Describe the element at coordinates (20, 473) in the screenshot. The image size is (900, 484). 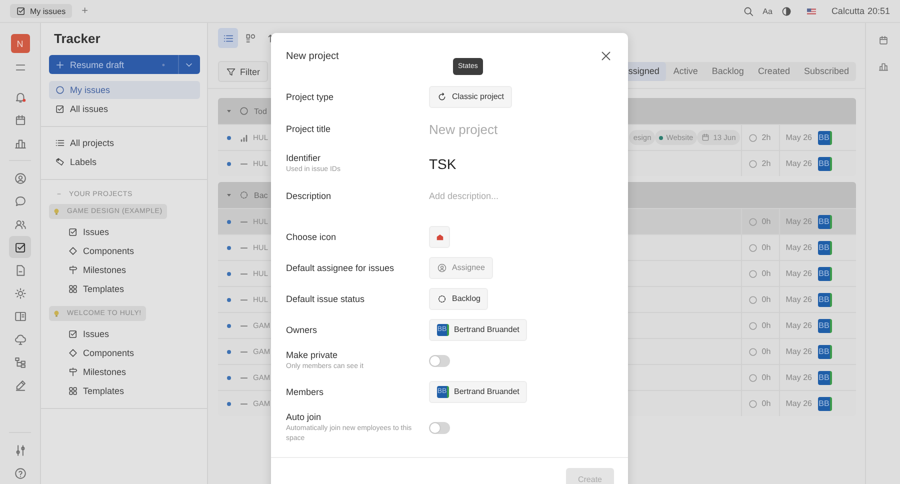
I see `help-icon` at that location.